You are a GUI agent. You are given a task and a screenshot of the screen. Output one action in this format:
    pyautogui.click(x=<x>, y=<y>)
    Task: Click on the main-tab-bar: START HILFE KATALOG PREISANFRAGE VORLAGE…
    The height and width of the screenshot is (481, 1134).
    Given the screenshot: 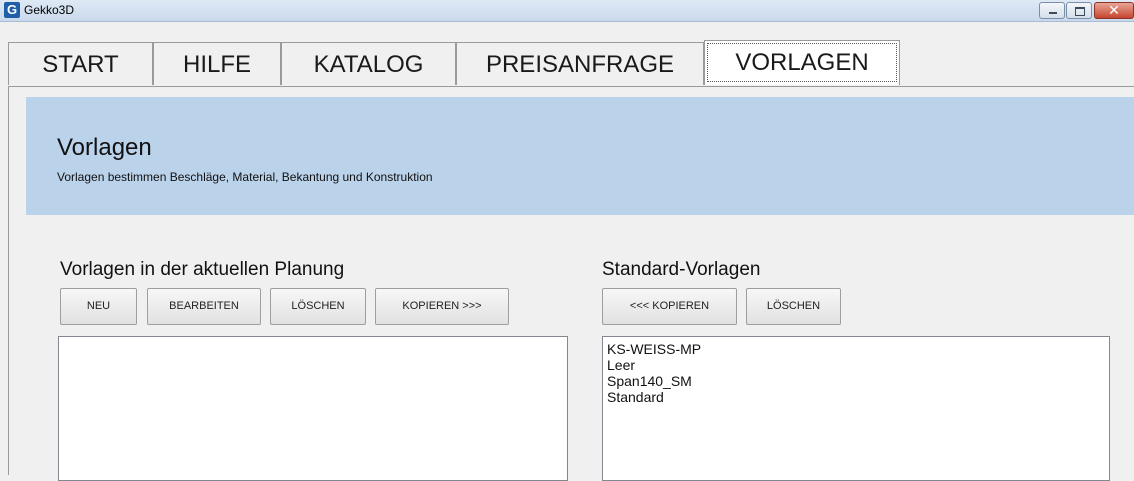 What is the action you would take?
    pyautogui.click(x=571, y=63)
    